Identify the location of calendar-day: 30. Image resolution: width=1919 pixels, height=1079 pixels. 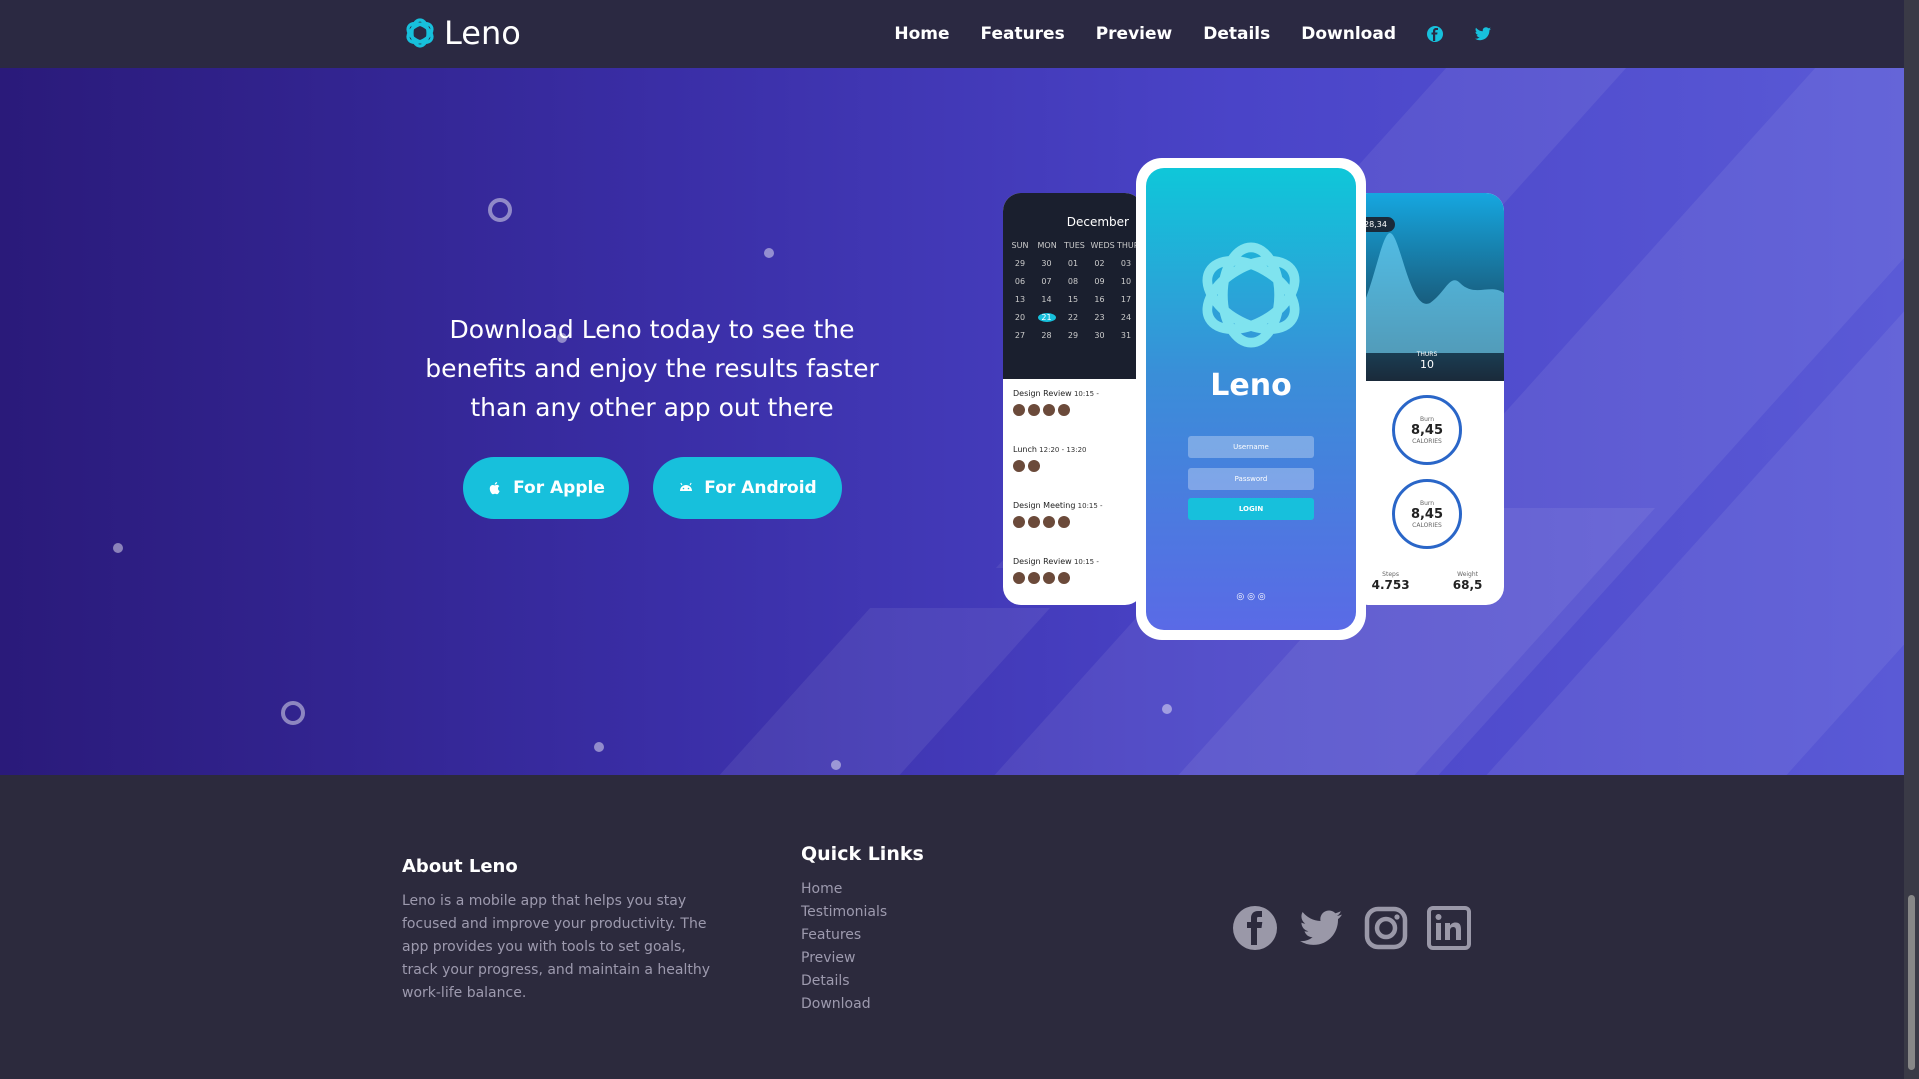
(1046, 263).